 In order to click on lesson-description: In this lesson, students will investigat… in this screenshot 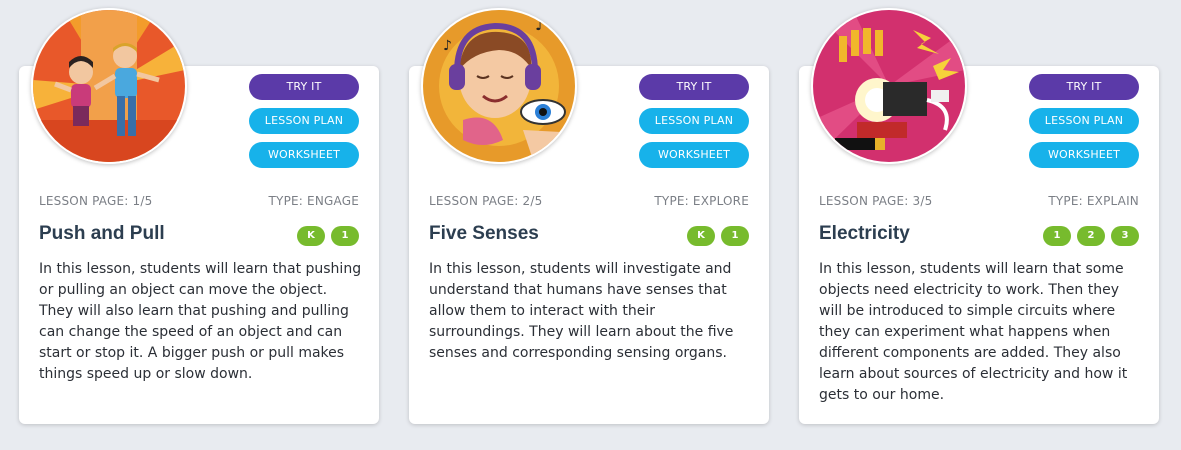, I will do `click(581, 311)`.